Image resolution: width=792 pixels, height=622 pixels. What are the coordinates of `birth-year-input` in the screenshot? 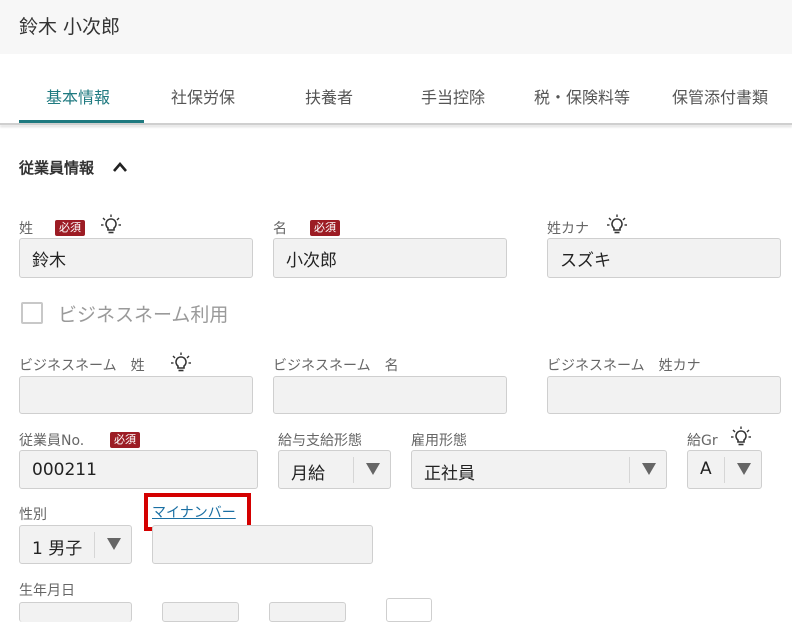 It's located at (200, 612).